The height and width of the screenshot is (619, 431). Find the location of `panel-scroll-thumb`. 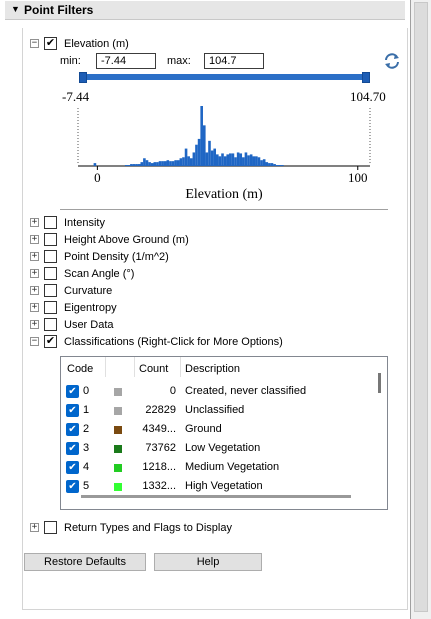

panel-scroll-thumb is located at coordinates (421, 307).